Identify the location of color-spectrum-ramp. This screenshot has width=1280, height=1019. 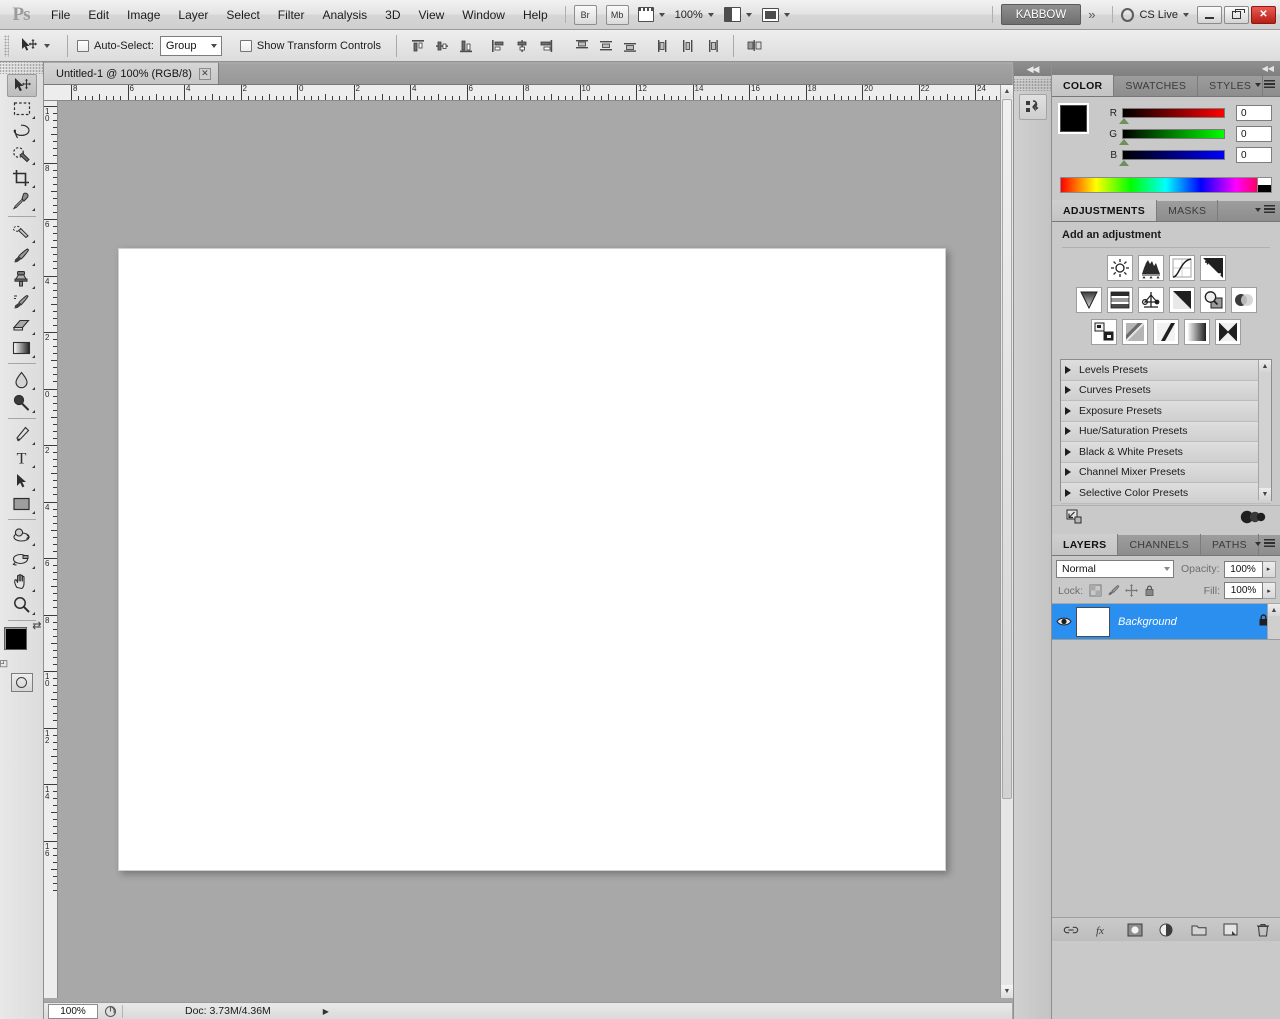
(1166, 185).